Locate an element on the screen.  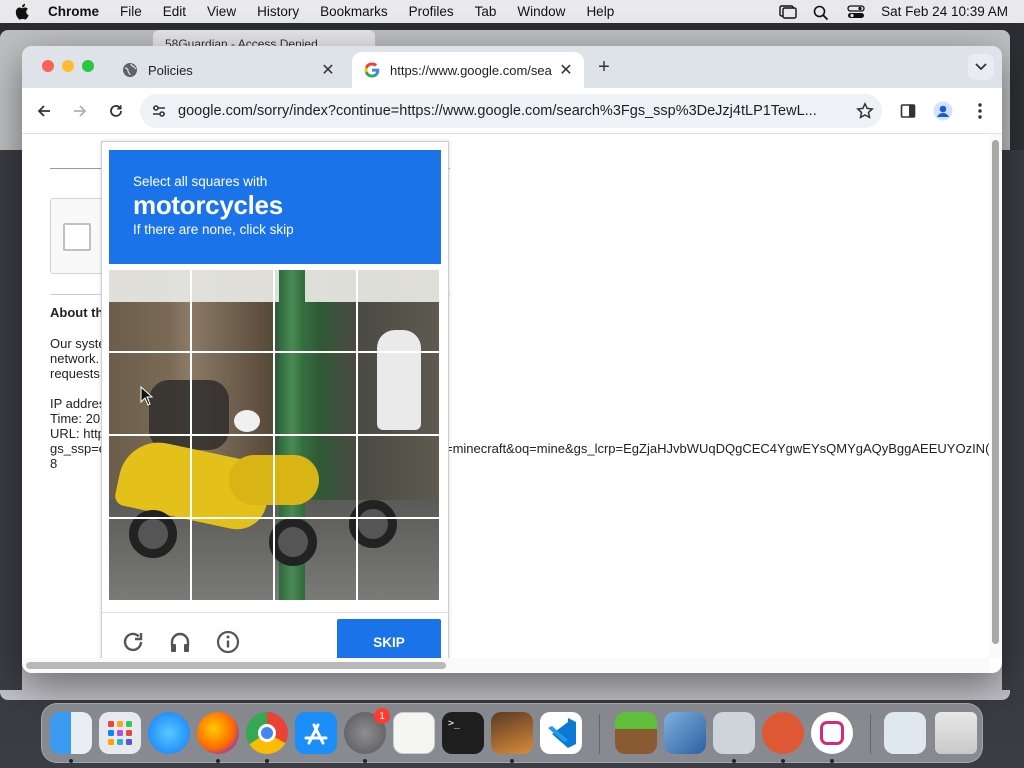
app-store-icon is located at coordinates (316, 733).